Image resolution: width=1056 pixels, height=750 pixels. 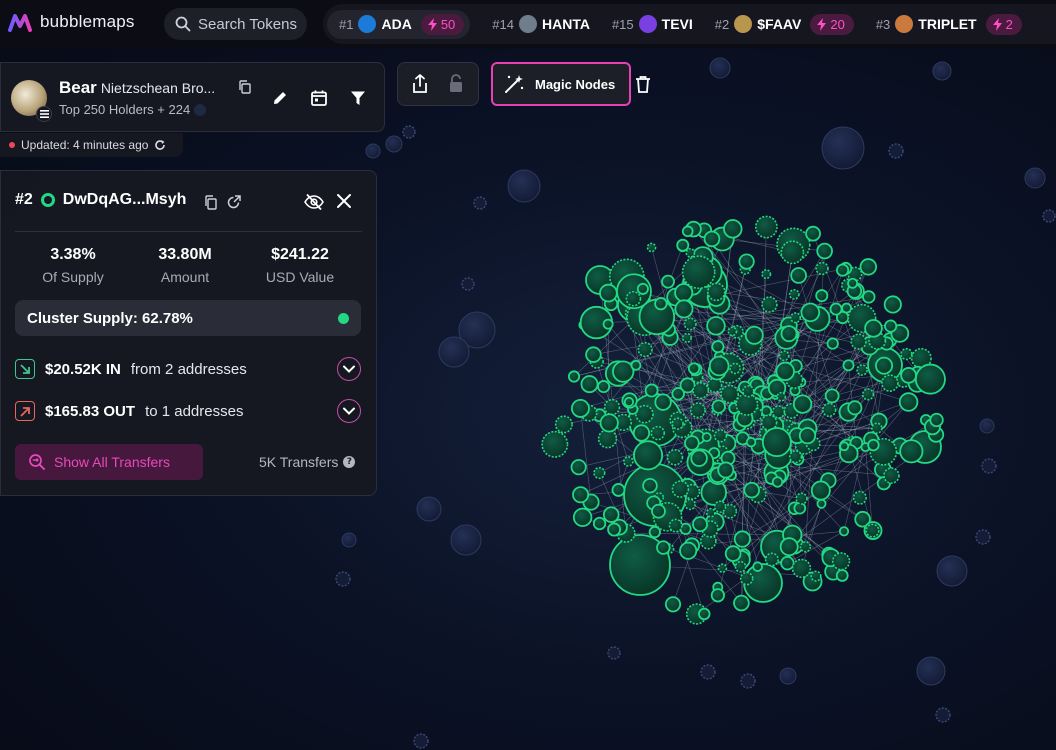 I want to click on ticker-item: #15 TEVI, so click(x=652, y=24).